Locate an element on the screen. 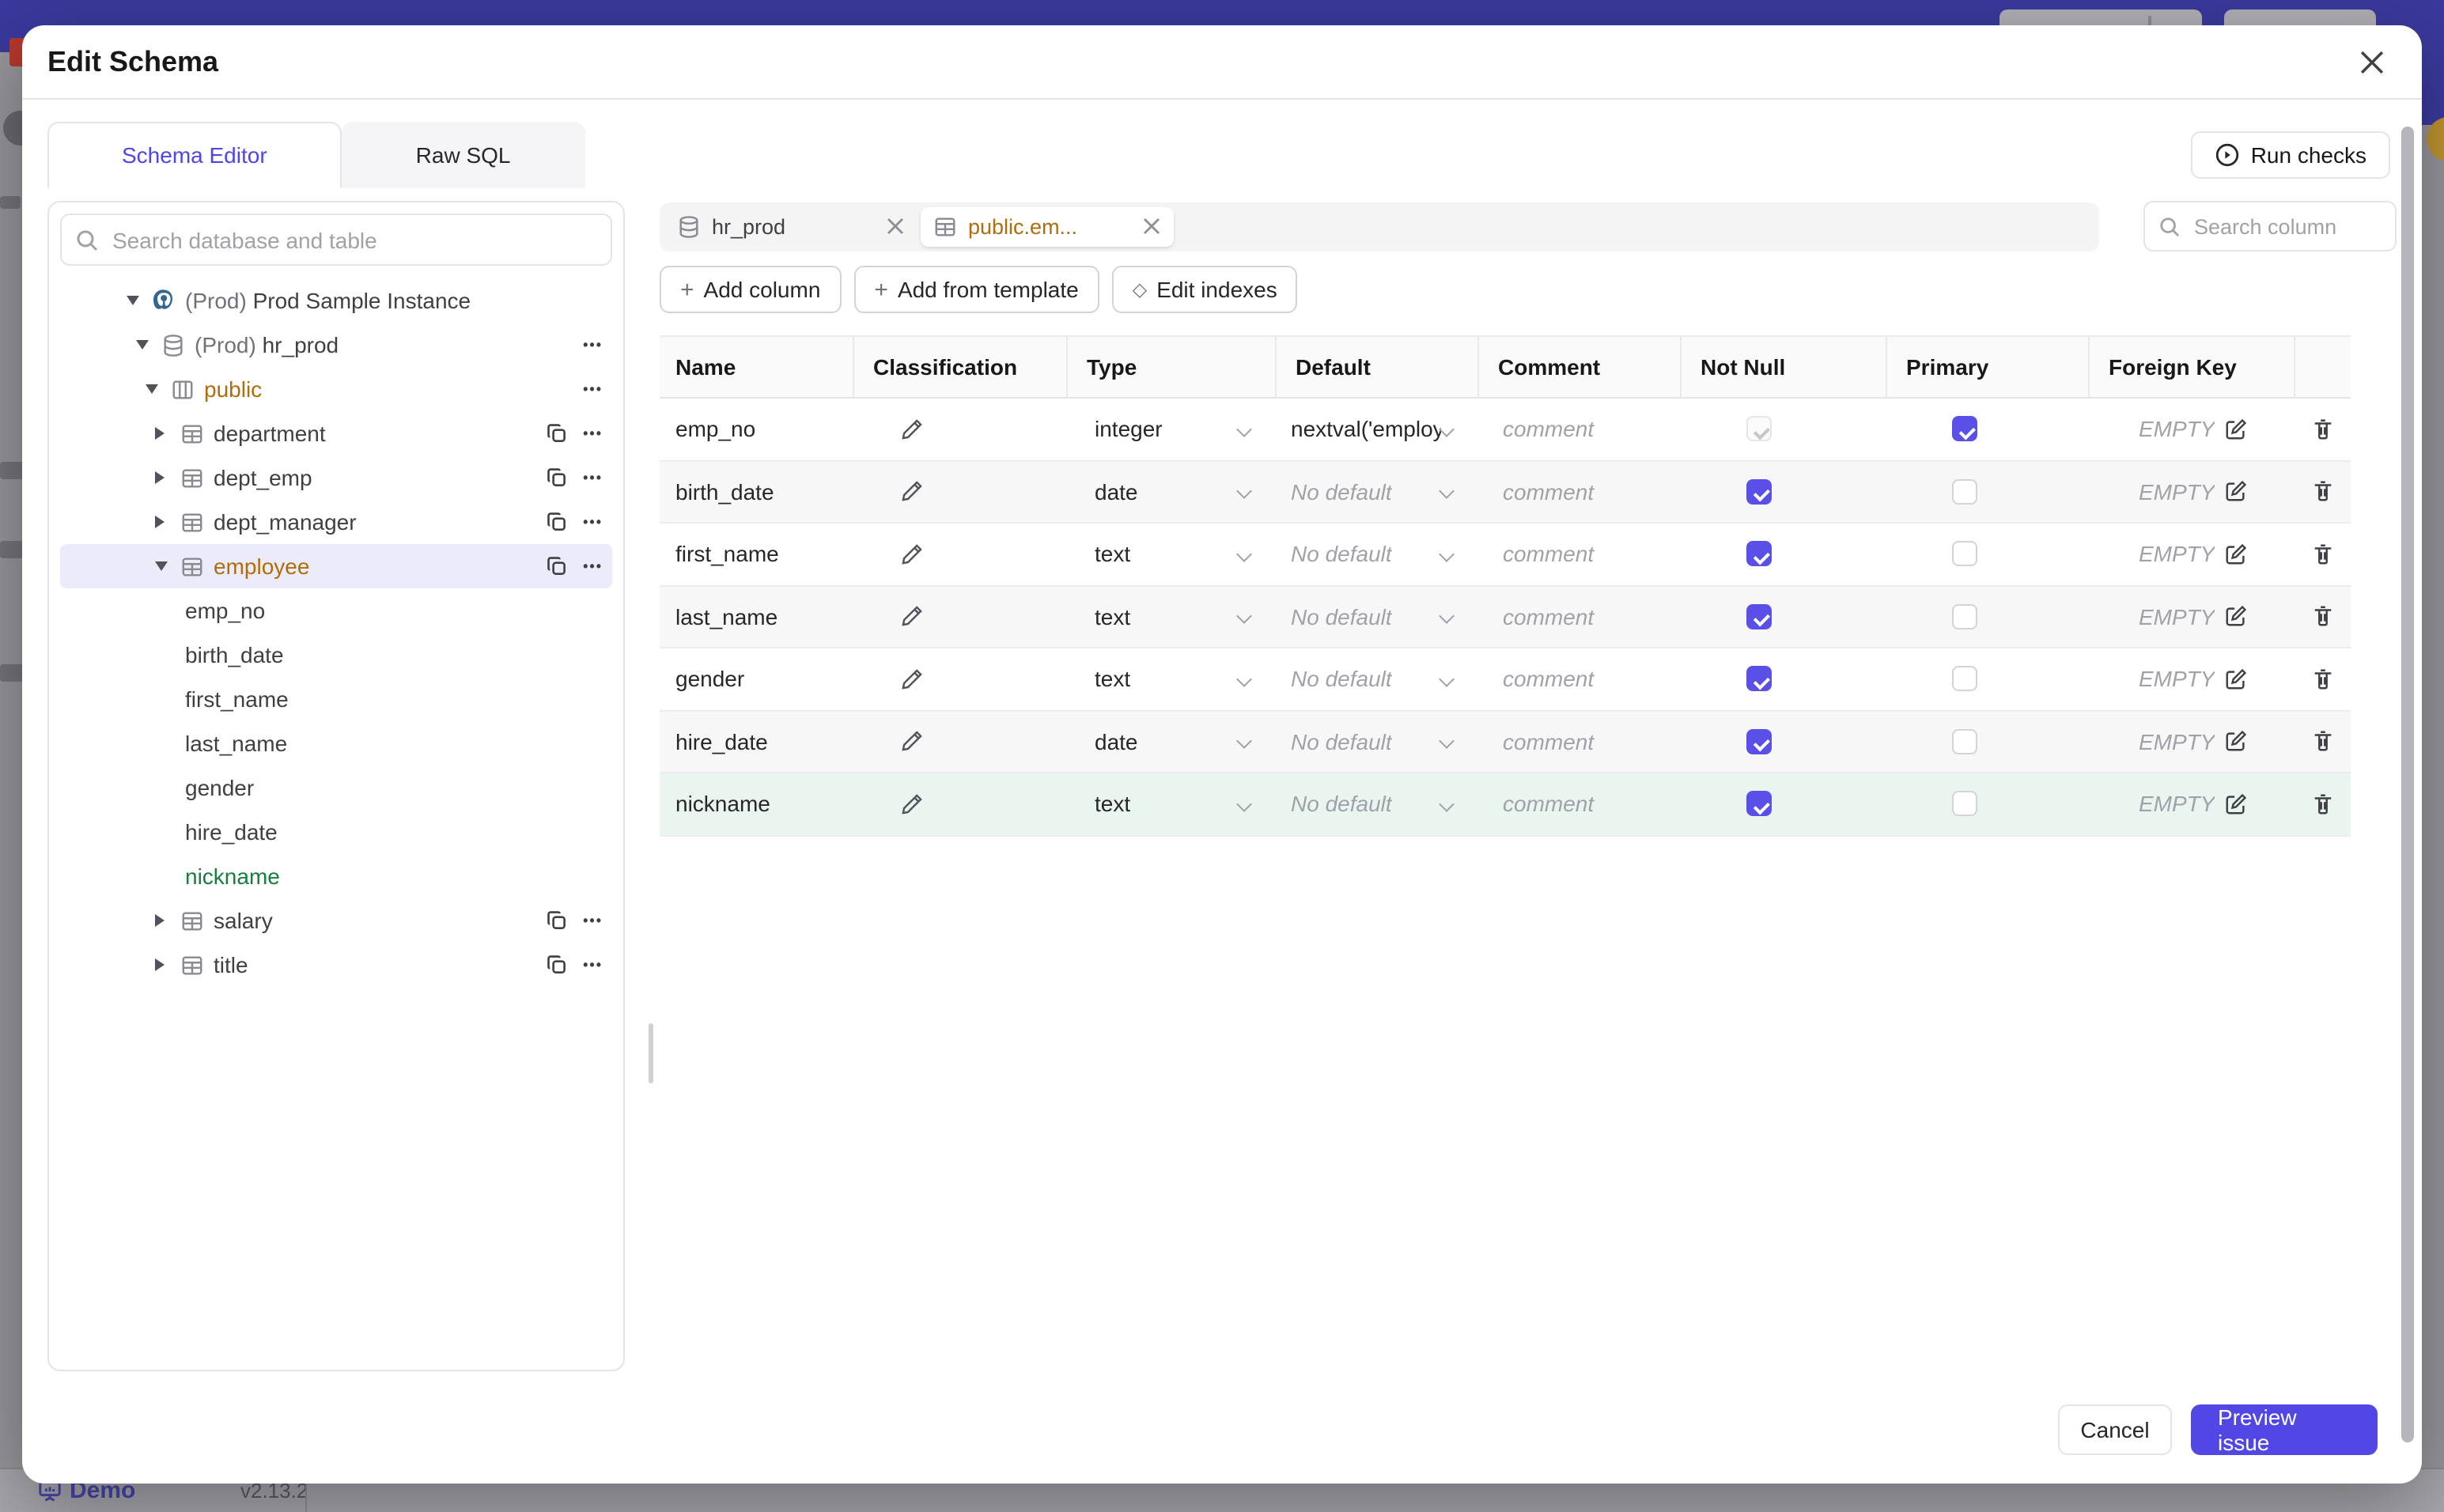 Image resolution: width=2444 pixels, height=1512 pixels. tree-item-employee: employee ••• is located at coordinates (336, 566).